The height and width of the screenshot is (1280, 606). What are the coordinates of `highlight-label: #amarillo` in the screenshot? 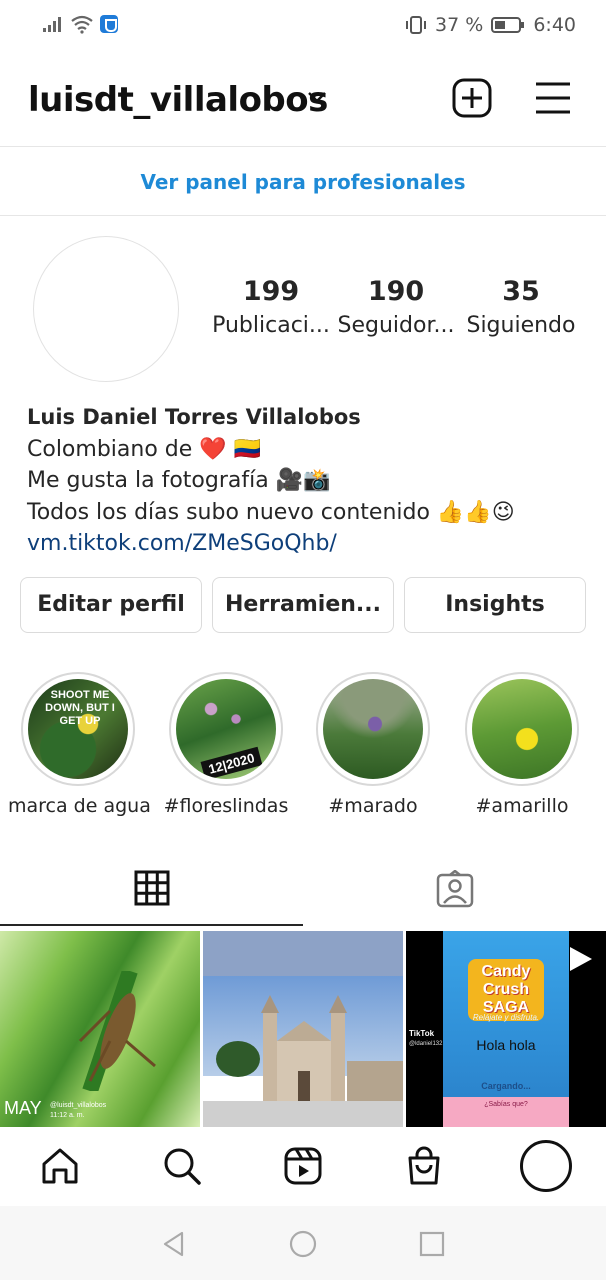 It's located at (522, 806).